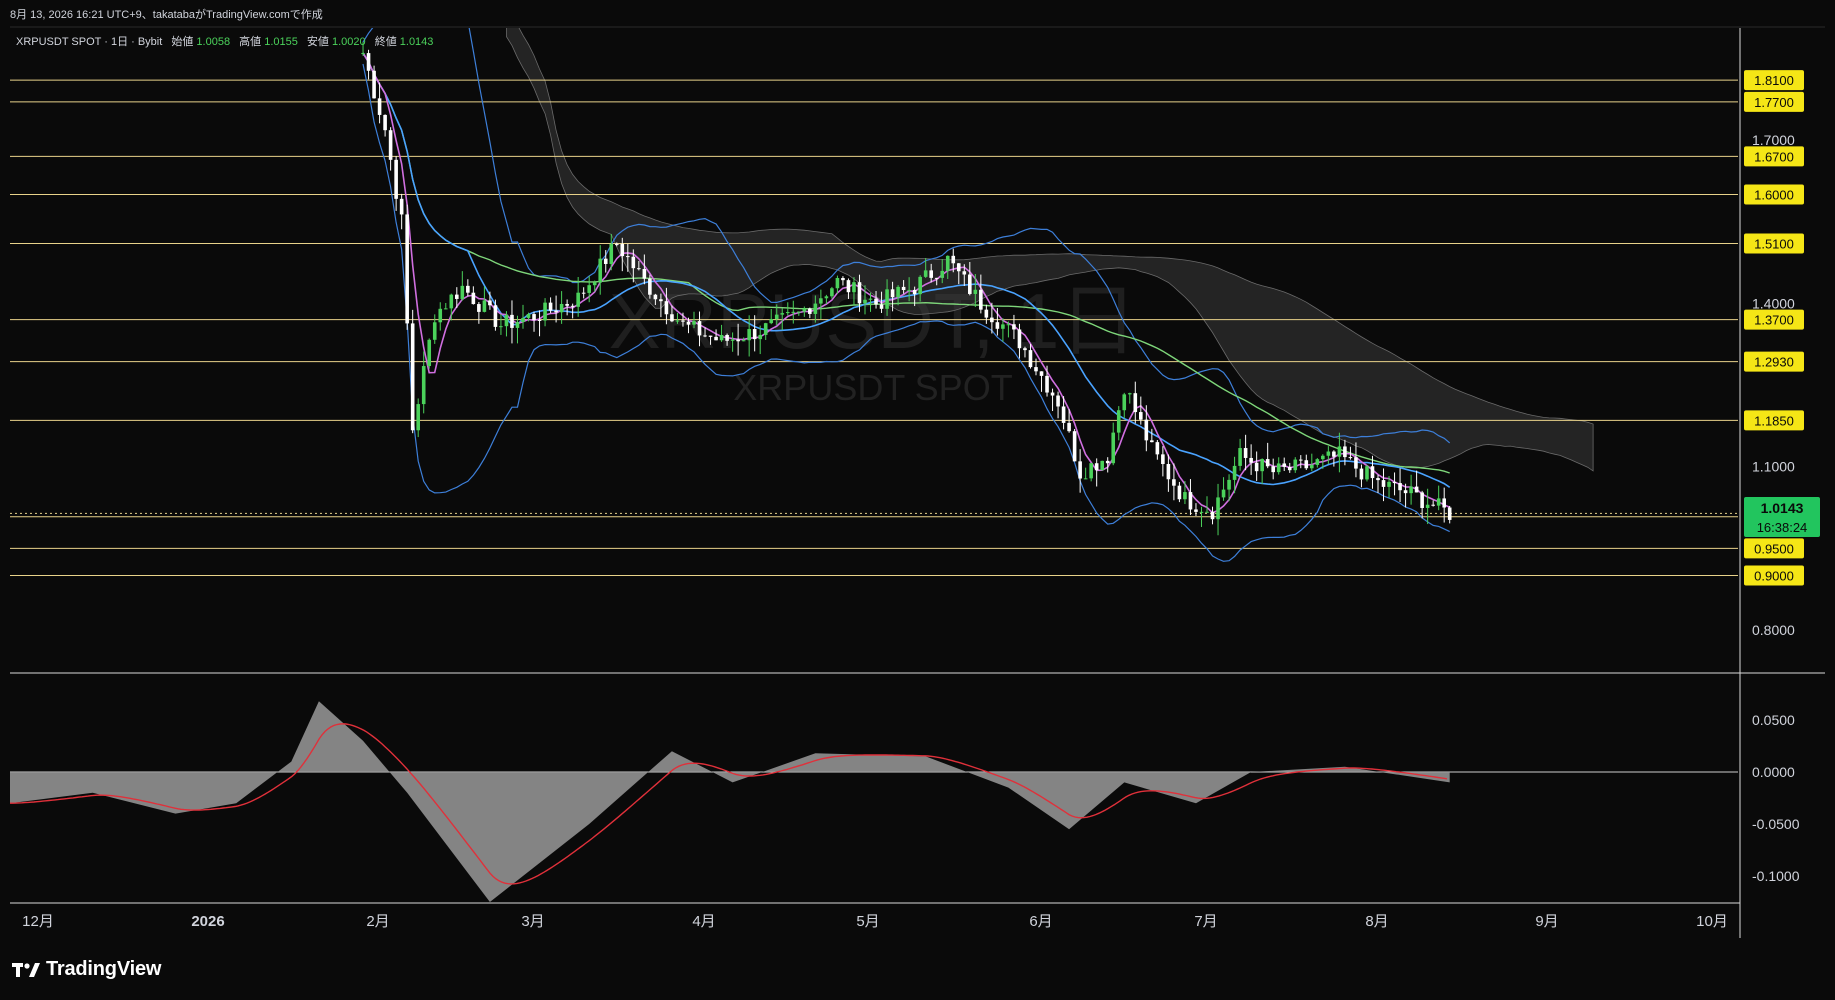 This screenshot has height=1000, width=1835. What do you see at coordinates (1782, 508) in the screenshot?
I see `current-price-label: 1.0143` at bounding box center [1782, 508].